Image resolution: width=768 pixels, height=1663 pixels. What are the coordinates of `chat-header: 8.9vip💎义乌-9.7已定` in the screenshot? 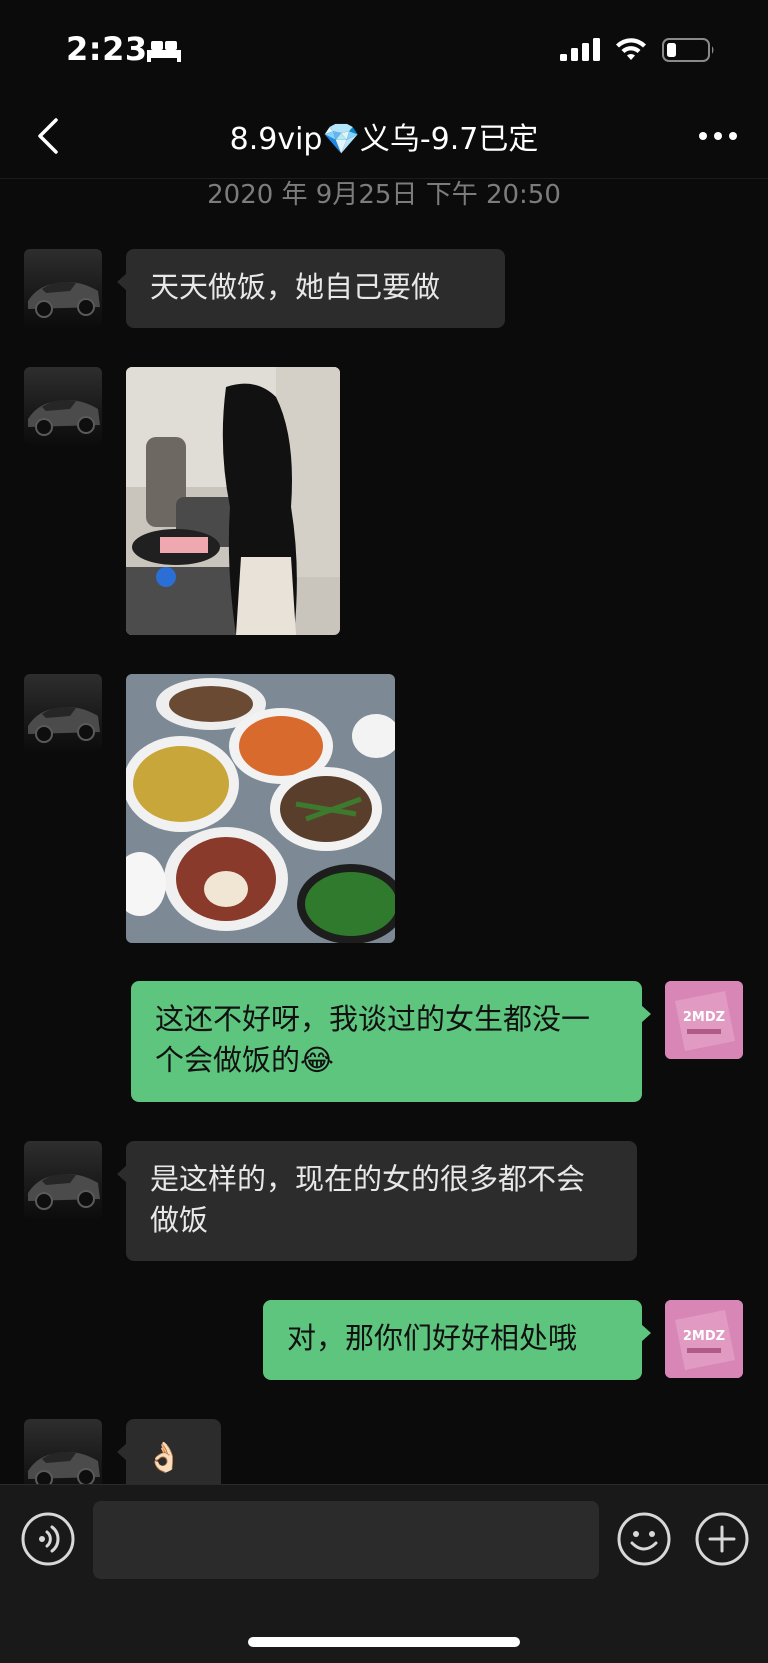 It's located at (384, 137).